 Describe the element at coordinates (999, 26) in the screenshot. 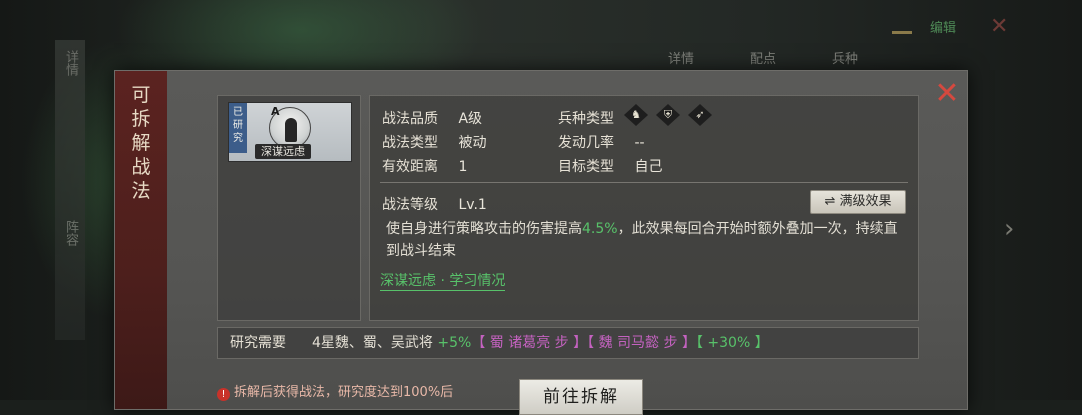

I see `background-close-icon: ✕` at that location.